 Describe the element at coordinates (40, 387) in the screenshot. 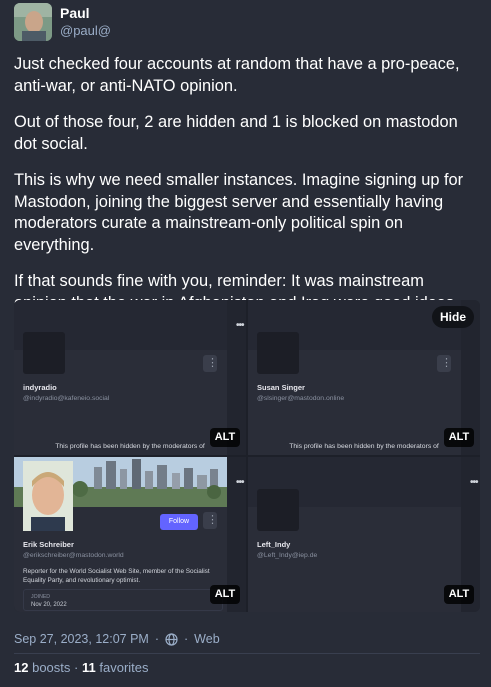

I see `profile-name: indyradio` at that location.